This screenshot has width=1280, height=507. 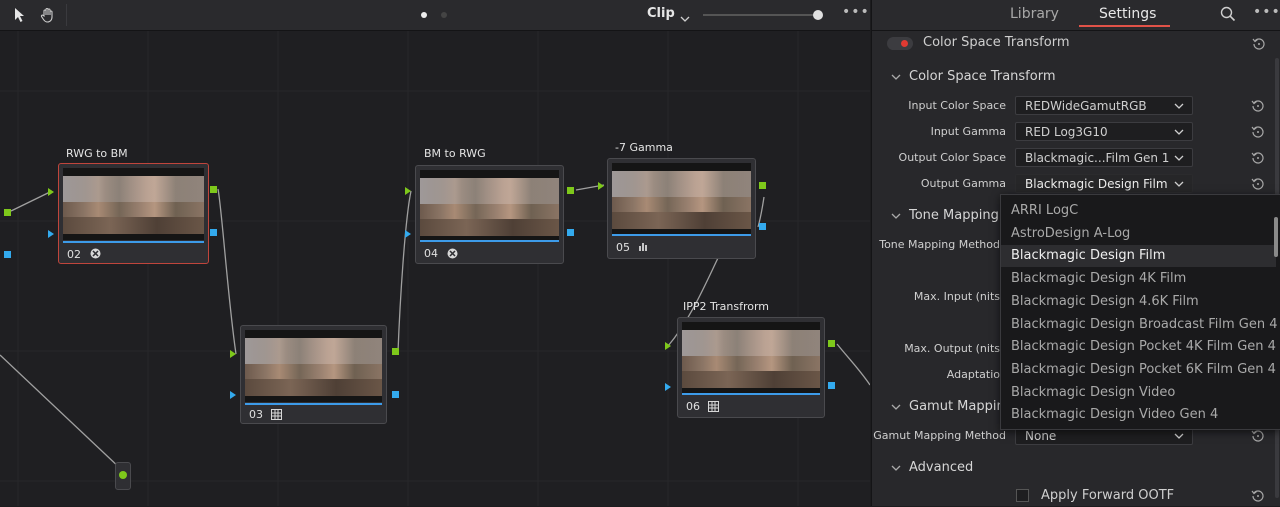 What do you see at coordinates (1228, 16) in the screenshot?
I see `search-icon` at bounding box center [1228, 16].